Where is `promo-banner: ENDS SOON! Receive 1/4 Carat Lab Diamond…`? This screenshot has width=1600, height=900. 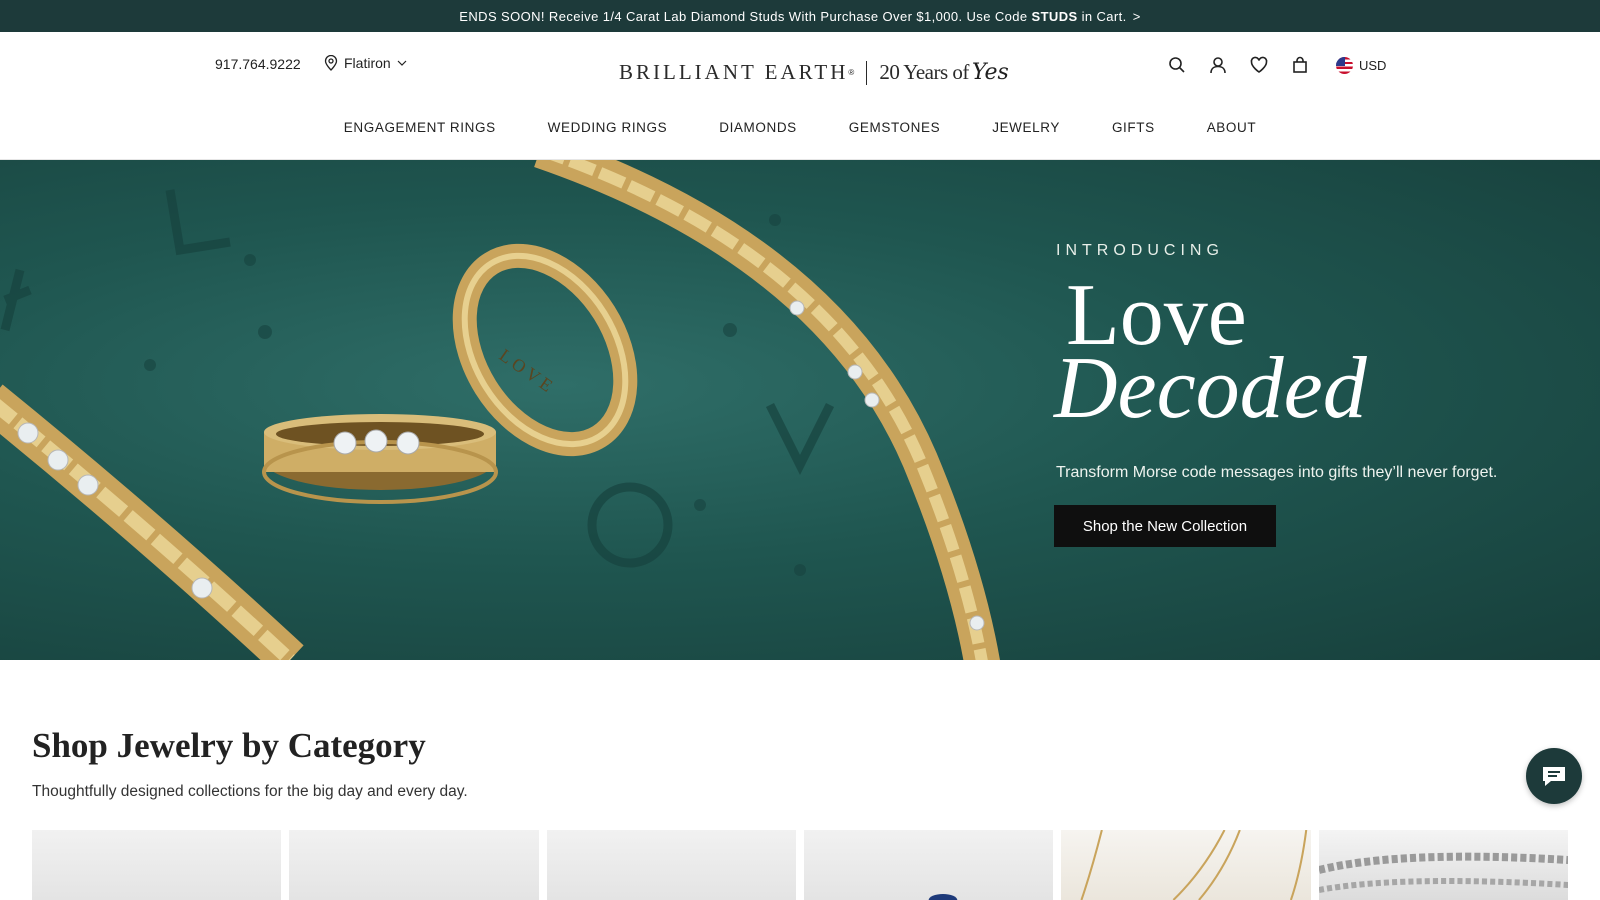 promo-banner: ENDS SOON! Receive 1/4 Carat Lab Diamond… is located at coordinates (800, 16).